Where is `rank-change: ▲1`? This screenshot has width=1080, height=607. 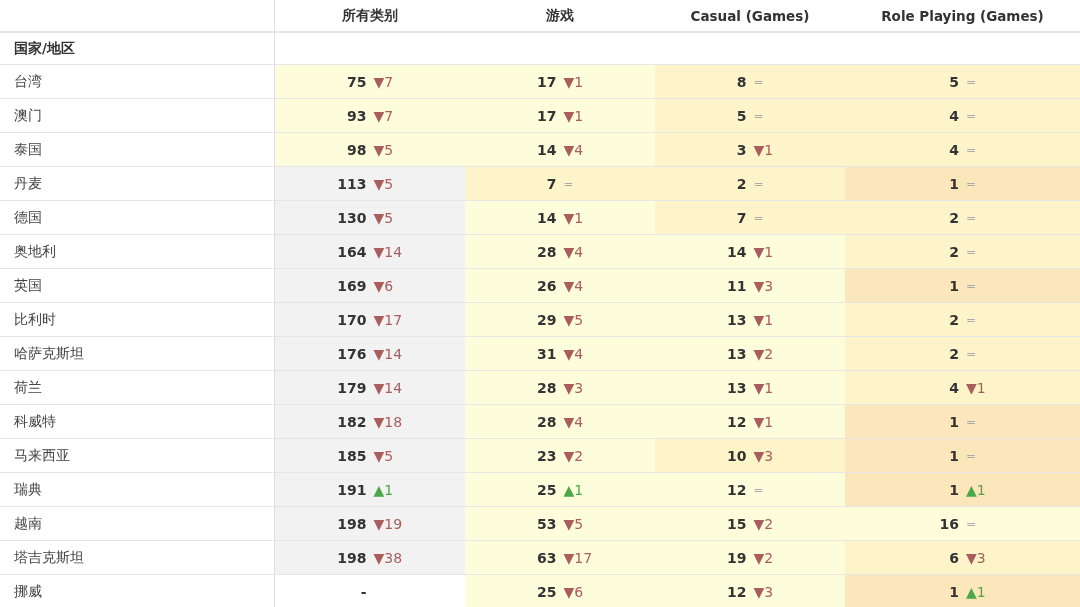 rank-change: ▲1 is located at coordinates (976, 591).